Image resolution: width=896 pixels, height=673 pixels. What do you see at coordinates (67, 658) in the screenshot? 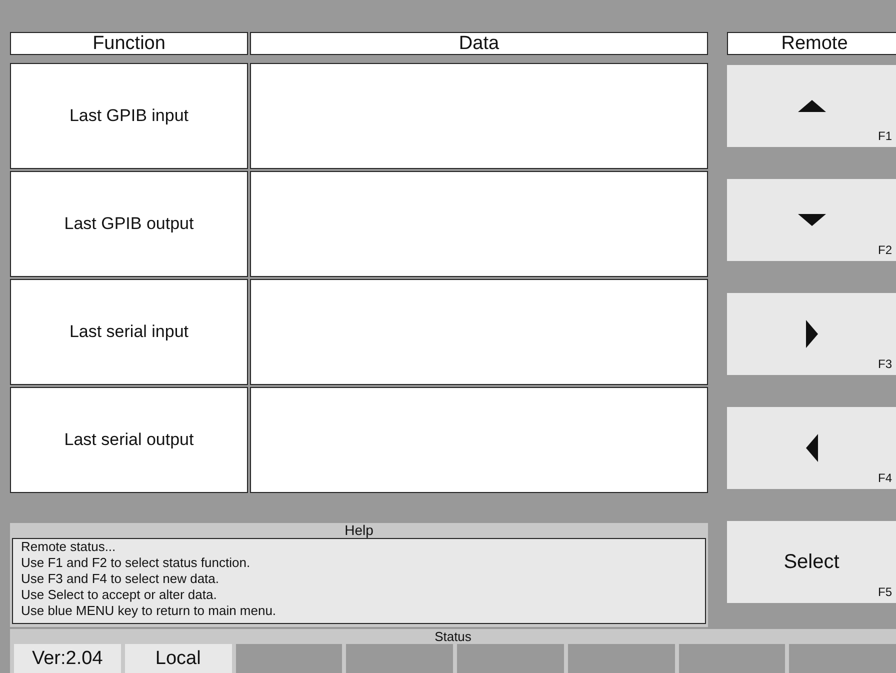
I see `status-field: Ver:2.04` at bounding box center [67, 658].